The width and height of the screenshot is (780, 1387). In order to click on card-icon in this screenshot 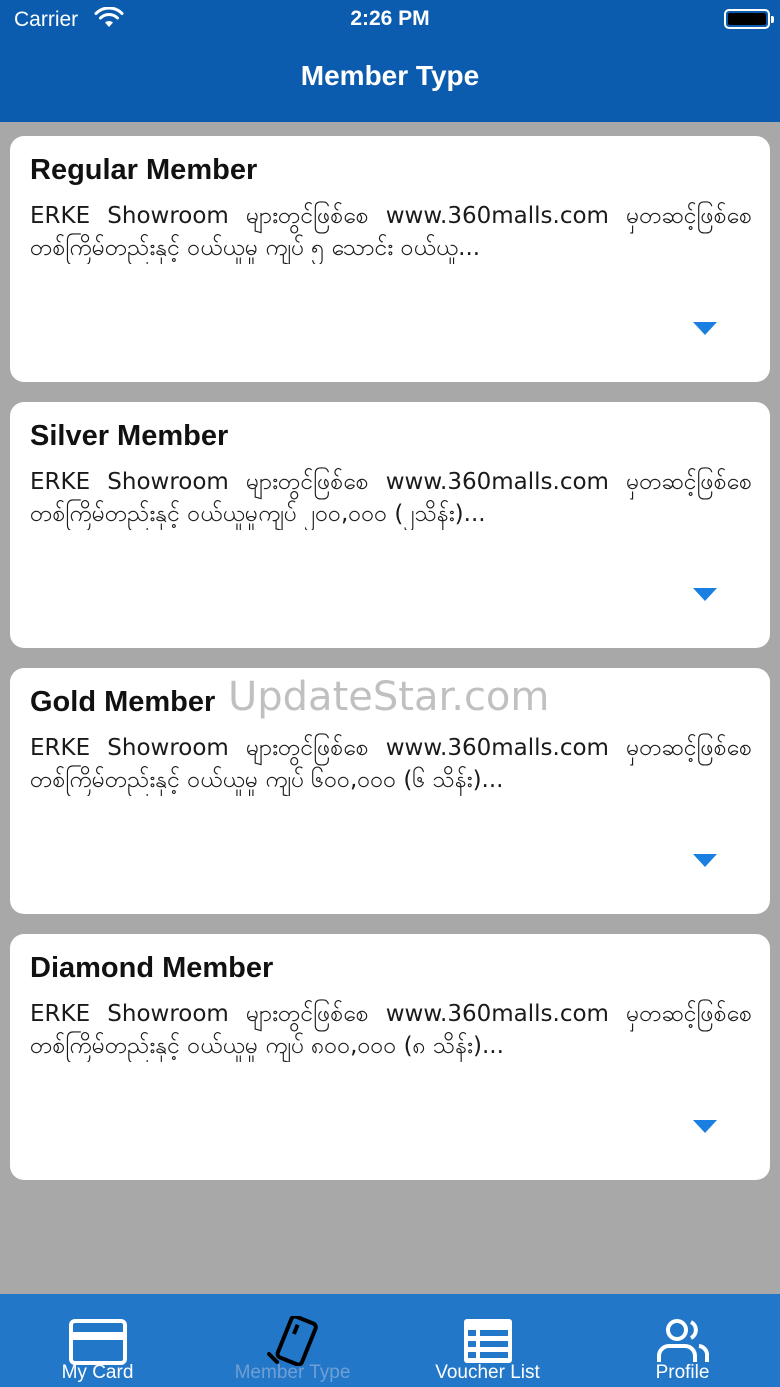, I will do `click(97, 1342)`.